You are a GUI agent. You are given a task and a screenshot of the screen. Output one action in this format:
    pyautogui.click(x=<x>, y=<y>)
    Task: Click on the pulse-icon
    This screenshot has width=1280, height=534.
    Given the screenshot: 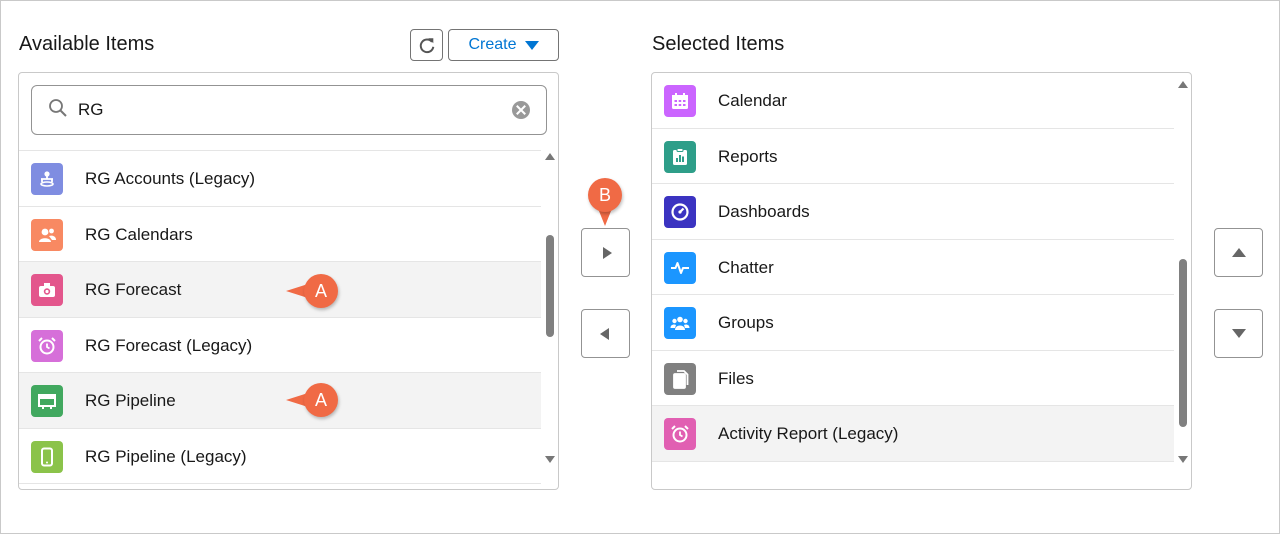 What is the action you would take?
    pyautogui.click(x=680, y=267)
    